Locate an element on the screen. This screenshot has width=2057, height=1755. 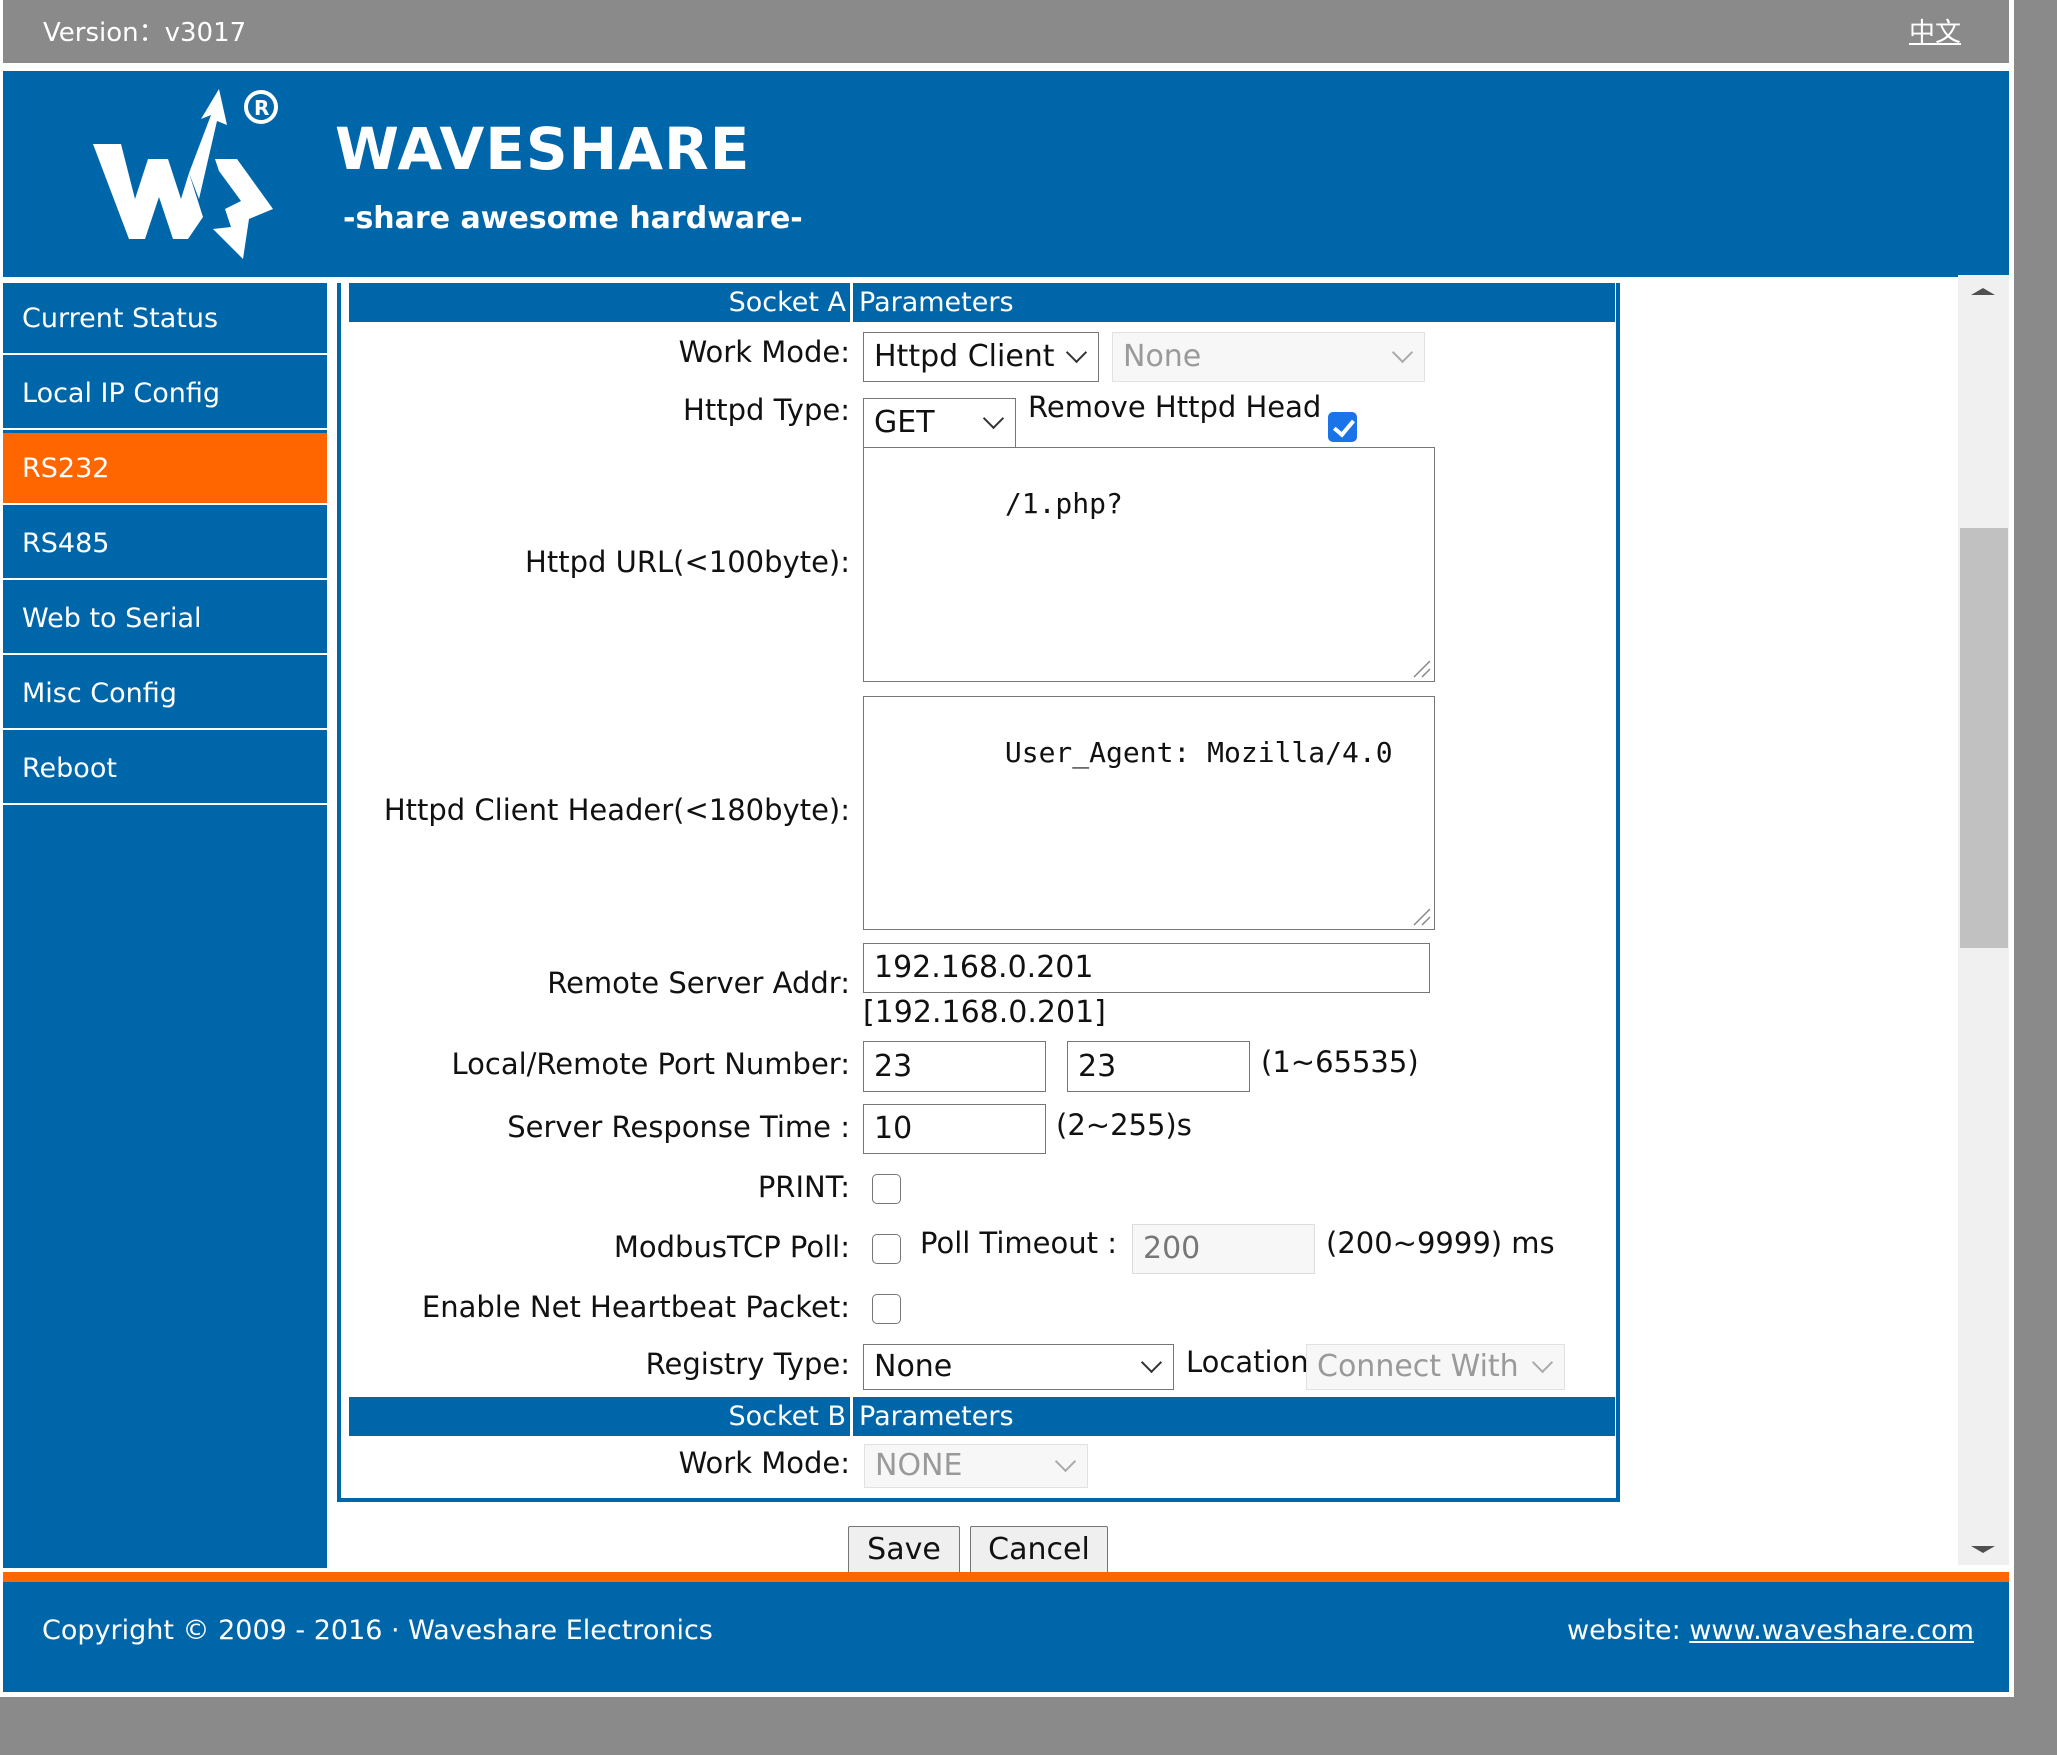
remote-port-value: 23 is located at coordinates (1097, 1066).